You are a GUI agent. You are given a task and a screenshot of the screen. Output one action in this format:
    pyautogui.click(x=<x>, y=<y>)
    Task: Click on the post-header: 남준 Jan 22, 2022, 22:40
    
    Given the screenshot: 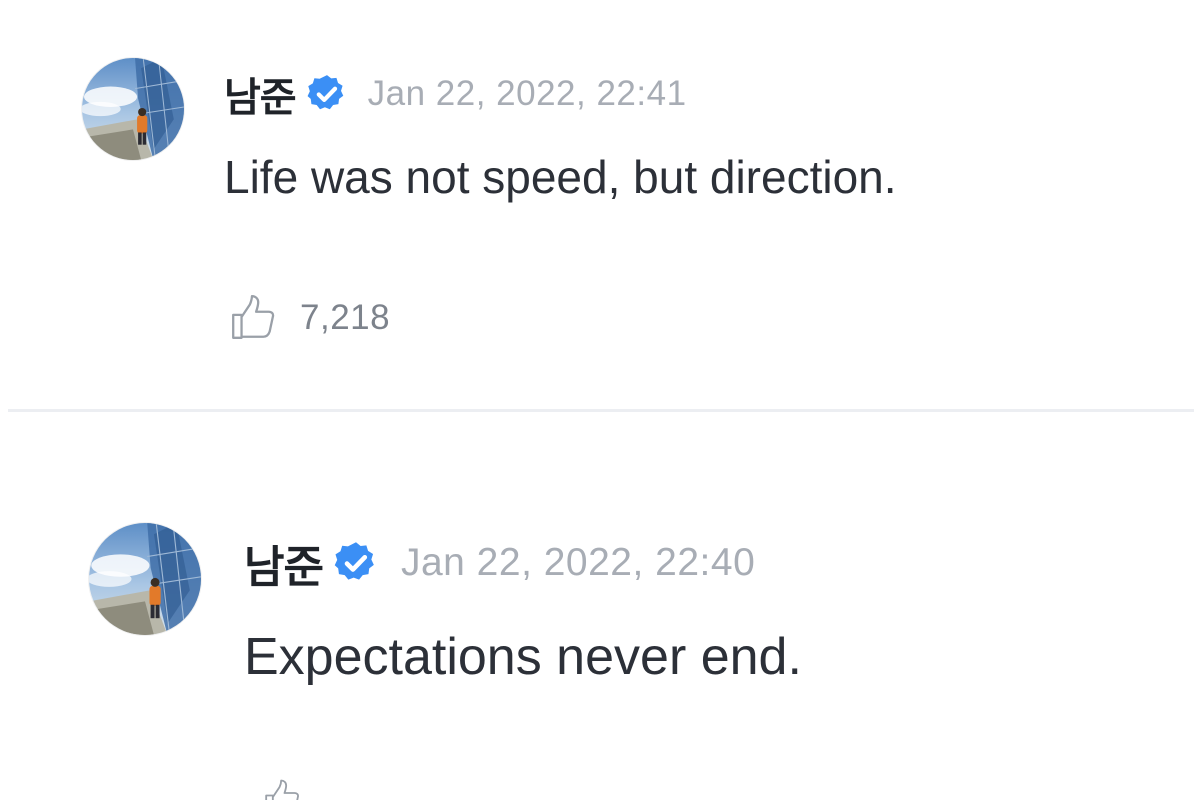 What is the action you would take?
    pyautogui.click(x=499, y=563)
    